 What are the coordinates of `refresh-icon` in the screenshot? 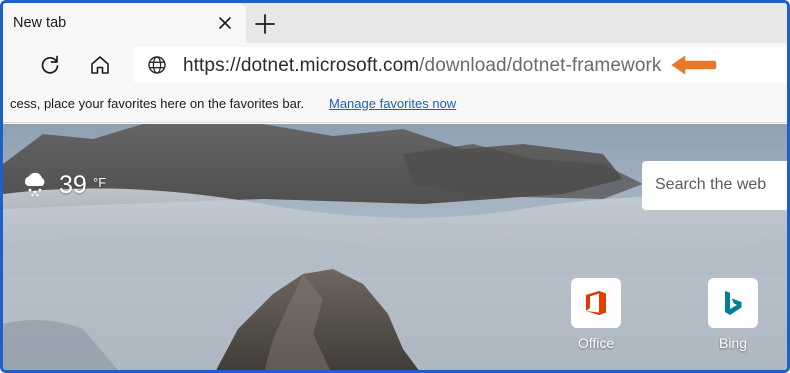 It's located at (50, 65).